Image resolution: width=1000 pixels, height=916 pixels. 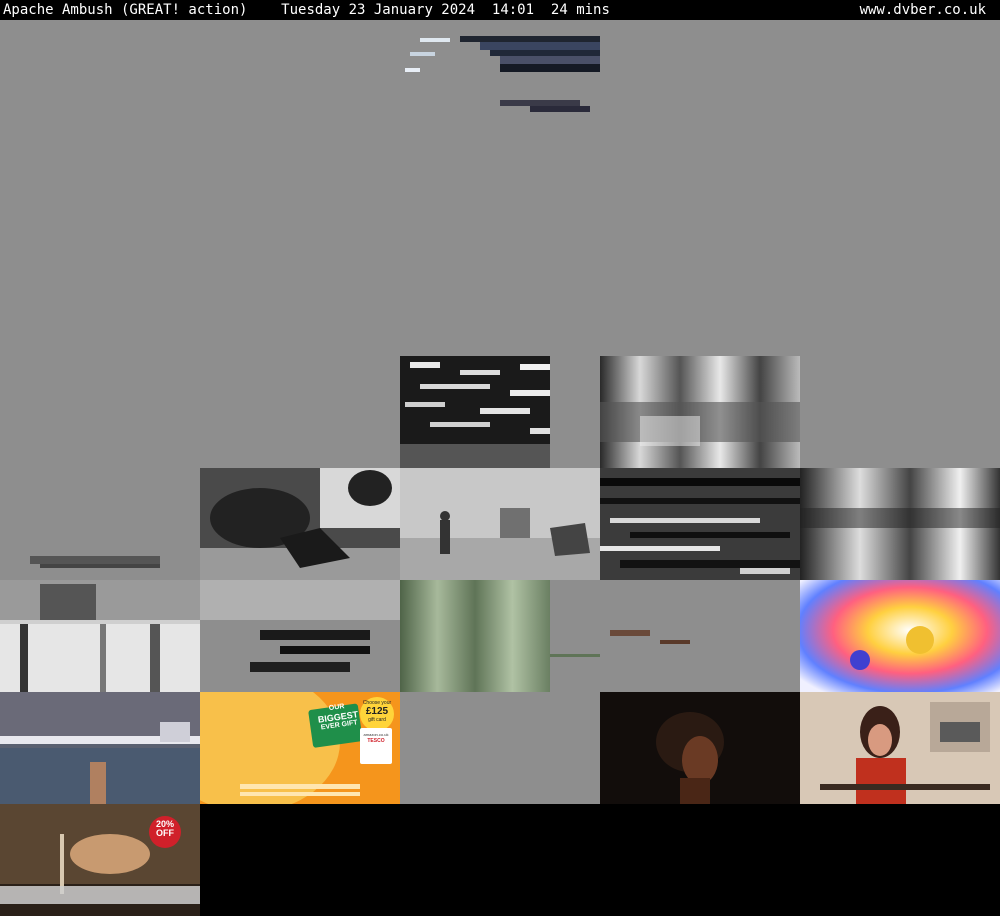 What do you see at coordinates (513, 10) in the screenshot?
I see `broadcast-time: 14:01` at bounding box center [513, 10].